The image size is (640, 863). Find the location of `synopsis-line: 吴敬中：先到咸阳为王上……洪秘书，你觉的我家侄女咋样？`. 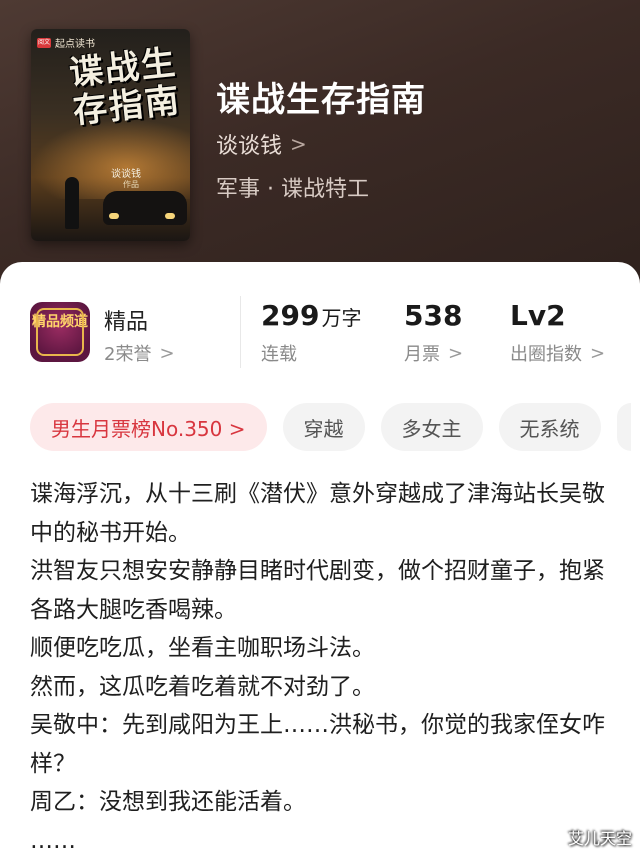

synopsis-line: 吴敬中：先到咸阳为王上……洪秘书，你觉的我家侄女咋样？ is located at coordinates (317, 744).